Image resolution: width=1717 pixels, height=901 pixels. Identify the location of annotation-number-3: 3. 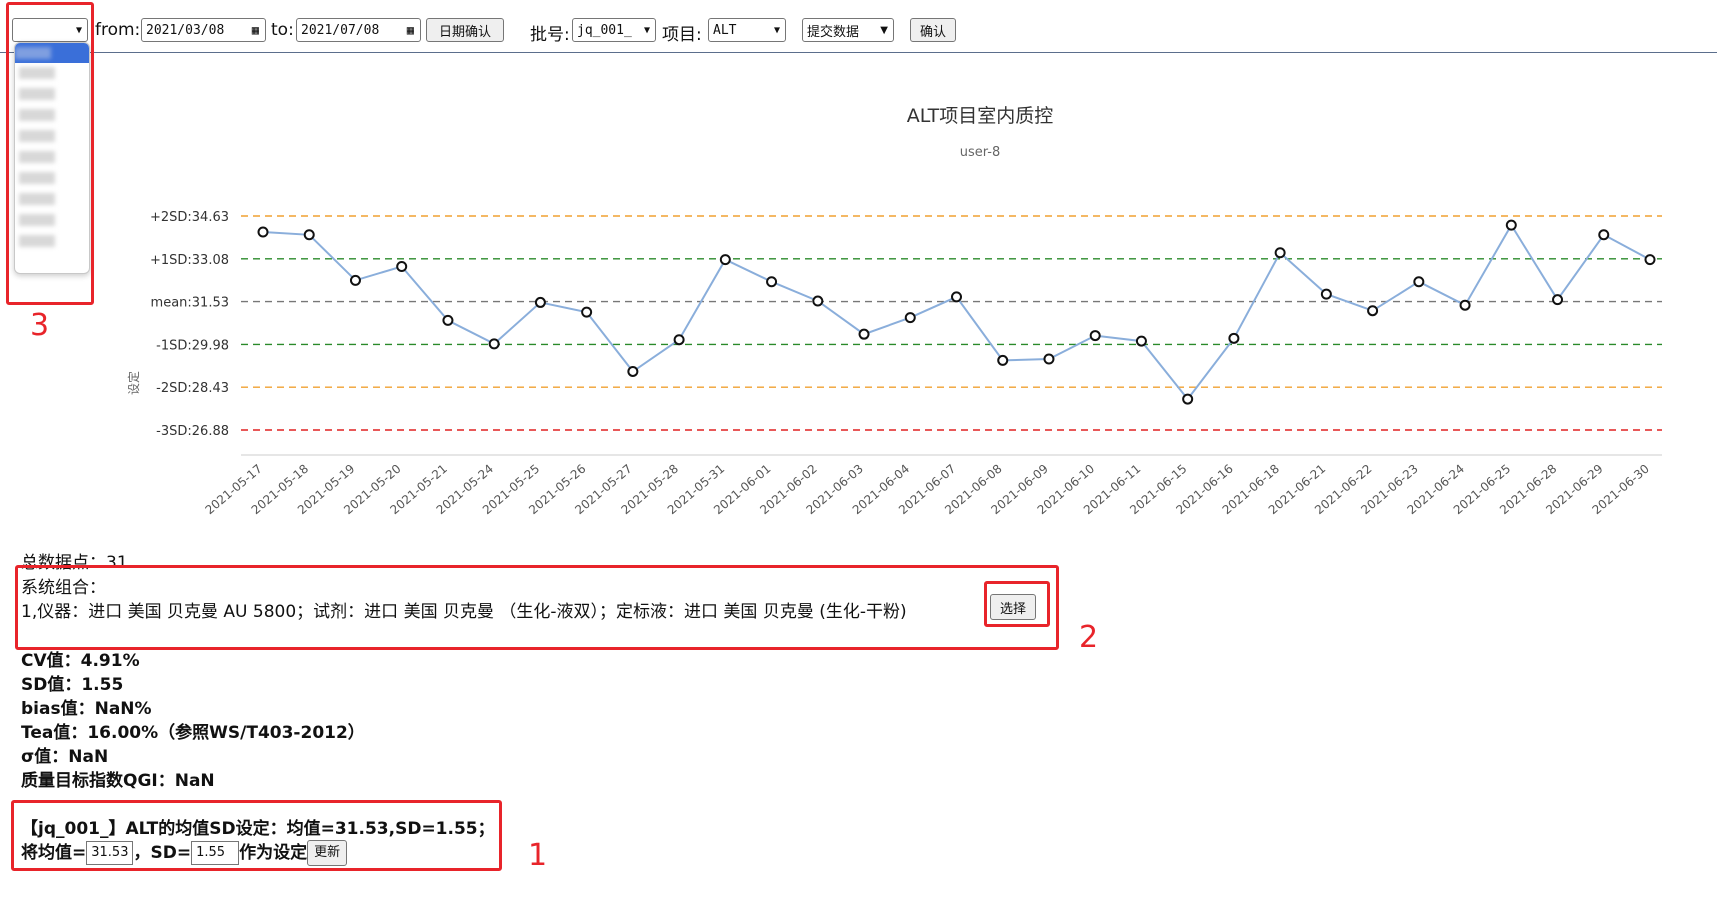
(40, 325).